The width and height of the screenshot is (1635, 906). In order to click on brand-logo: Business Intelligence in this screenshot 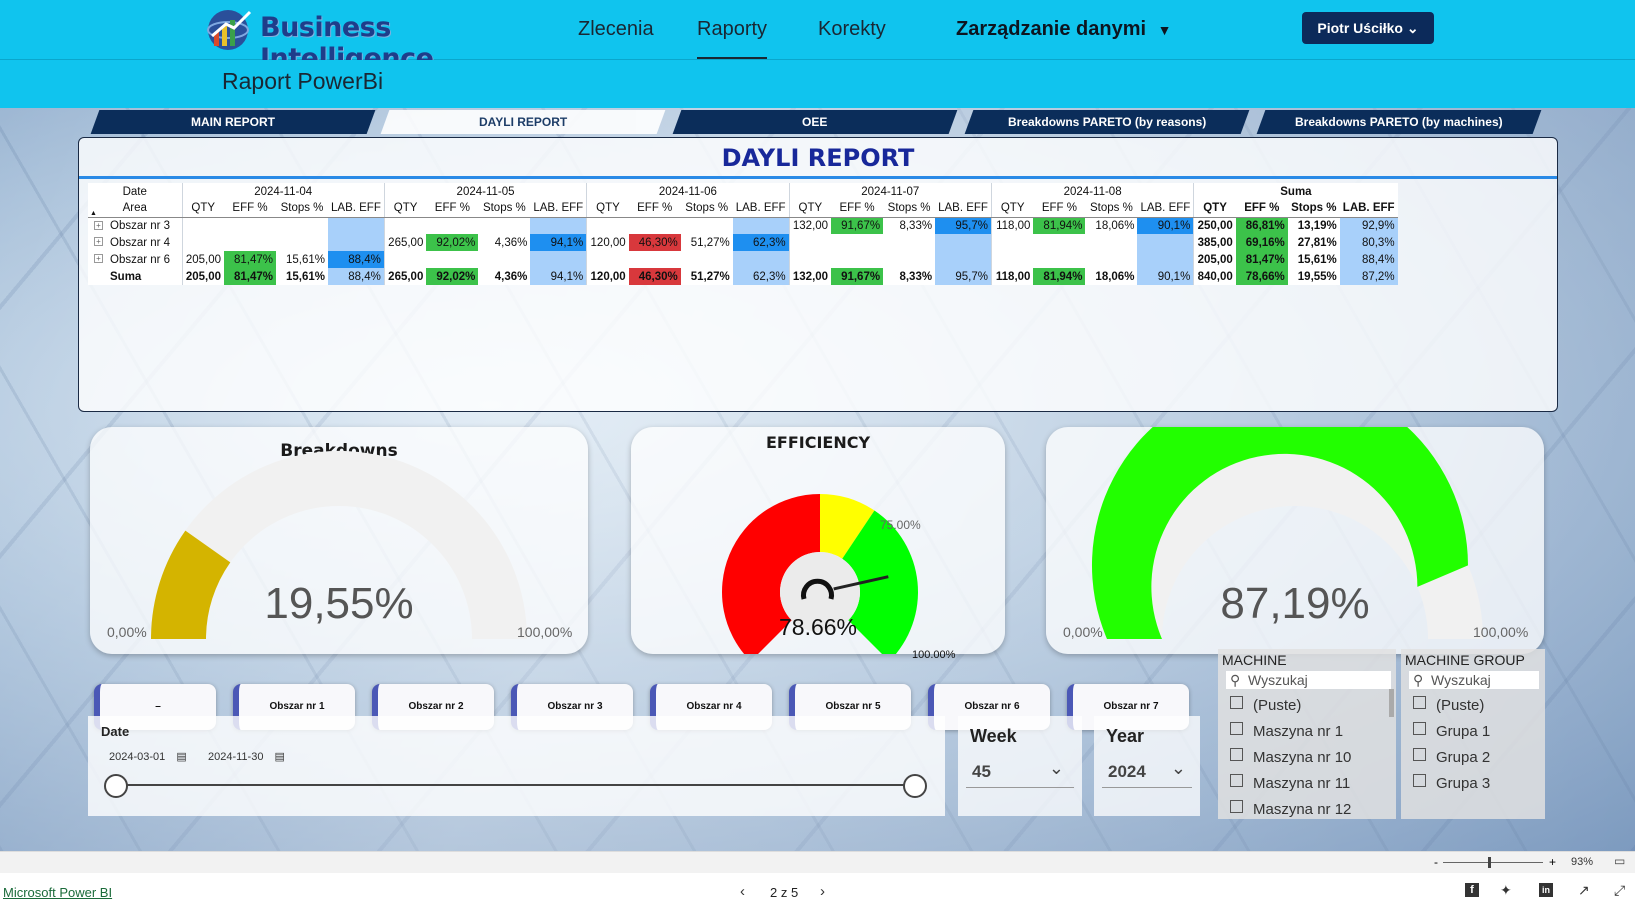, I will do `click(367, 40)`.